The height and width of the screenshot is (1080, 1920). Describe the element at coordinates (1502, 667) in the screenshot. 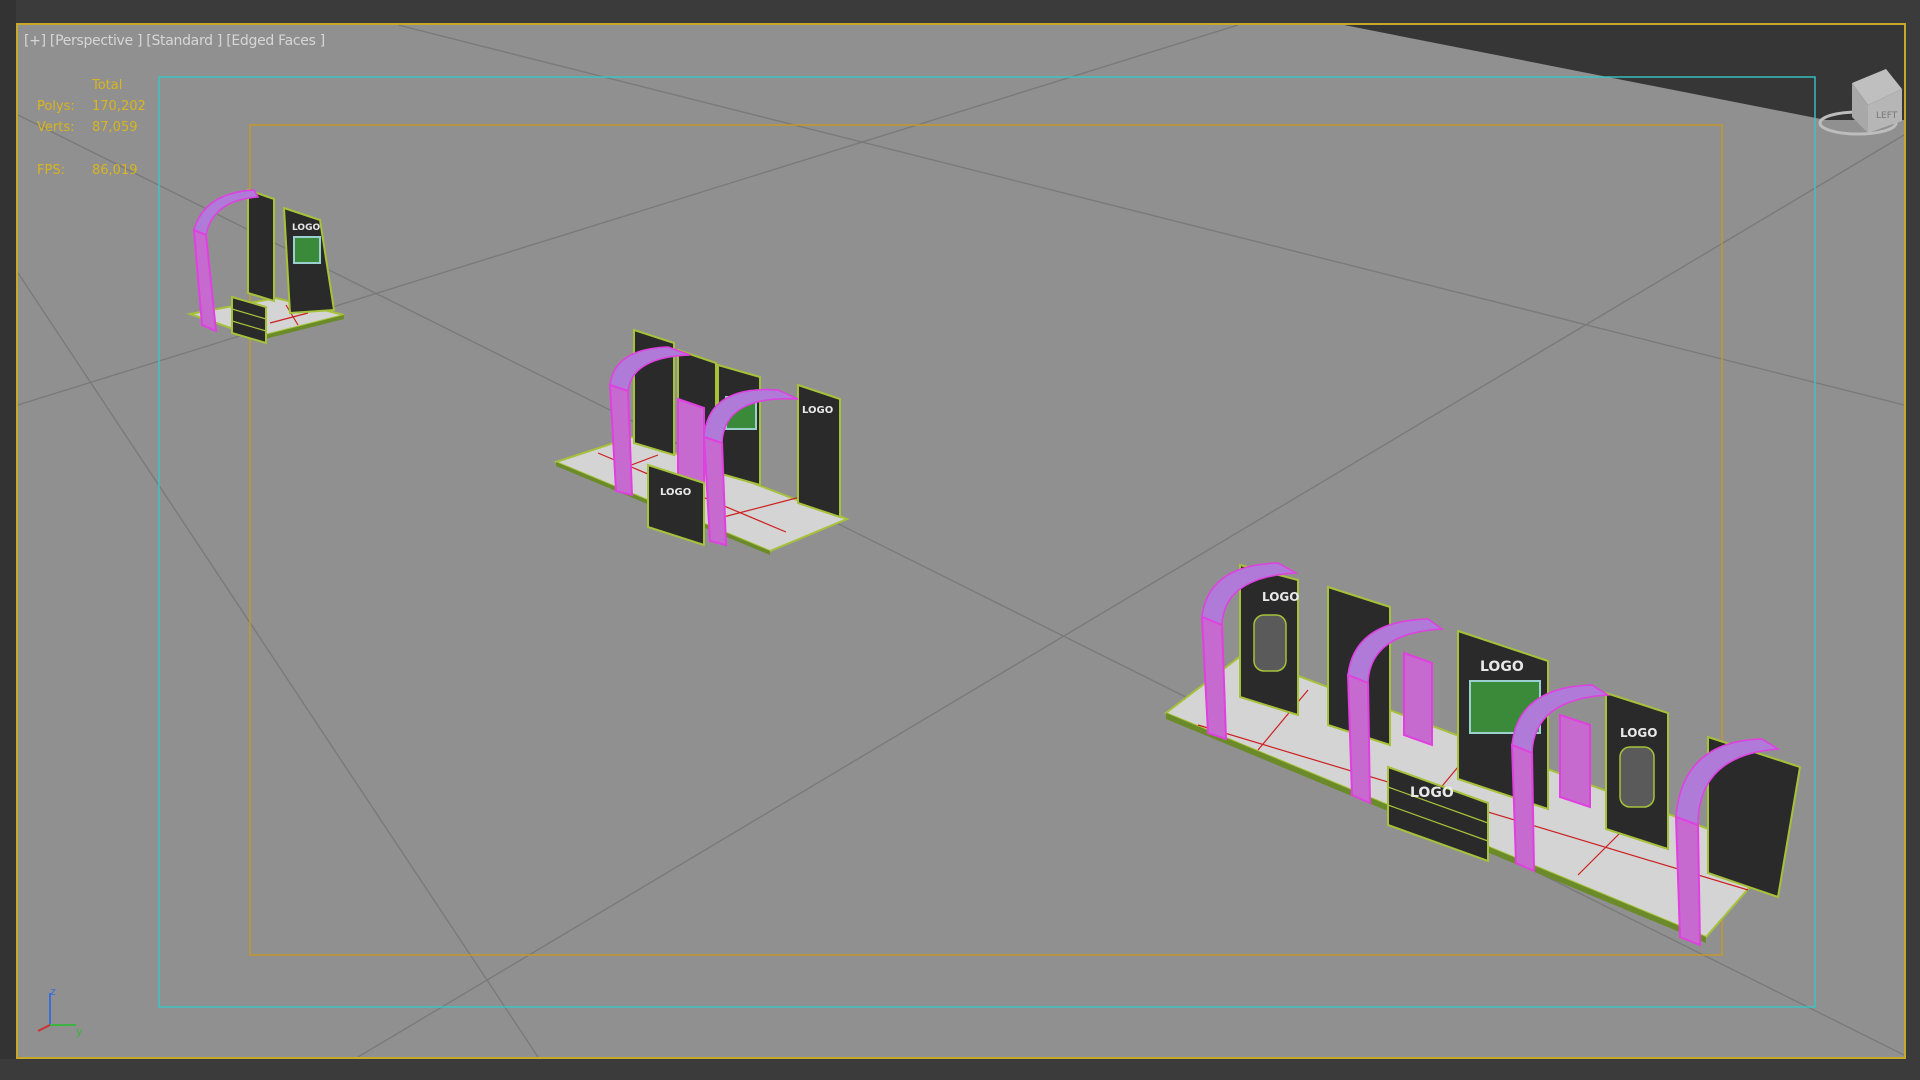

I see `booth-large-logo-2: LOGO` at that location.